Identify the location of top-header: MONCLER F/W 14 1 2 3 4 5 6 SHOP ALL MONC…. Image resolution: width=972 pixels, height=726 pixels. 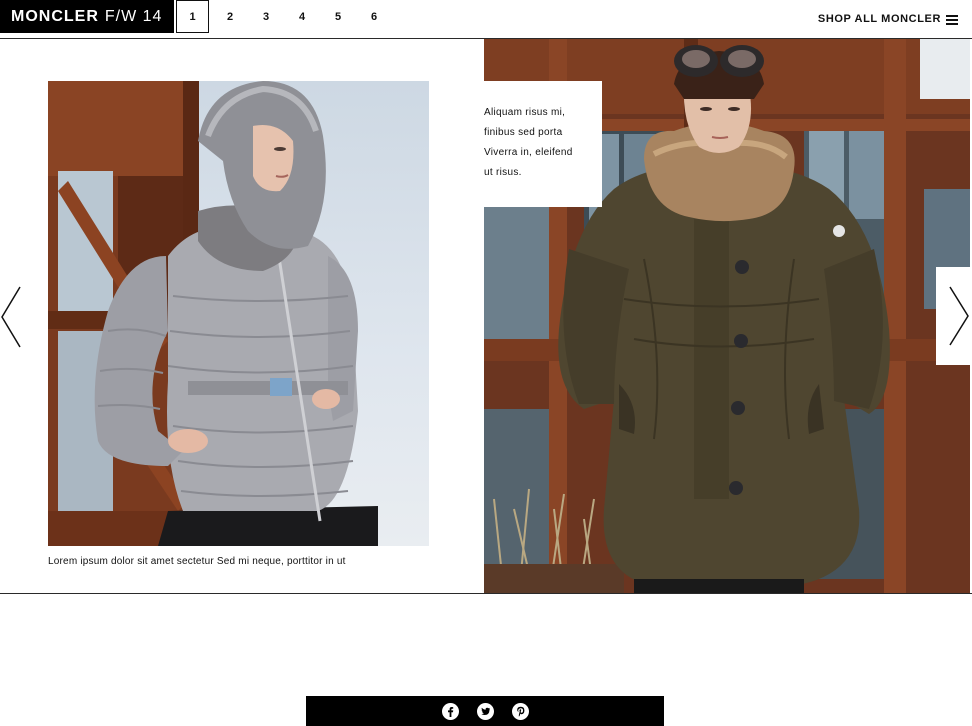
(486, 19).